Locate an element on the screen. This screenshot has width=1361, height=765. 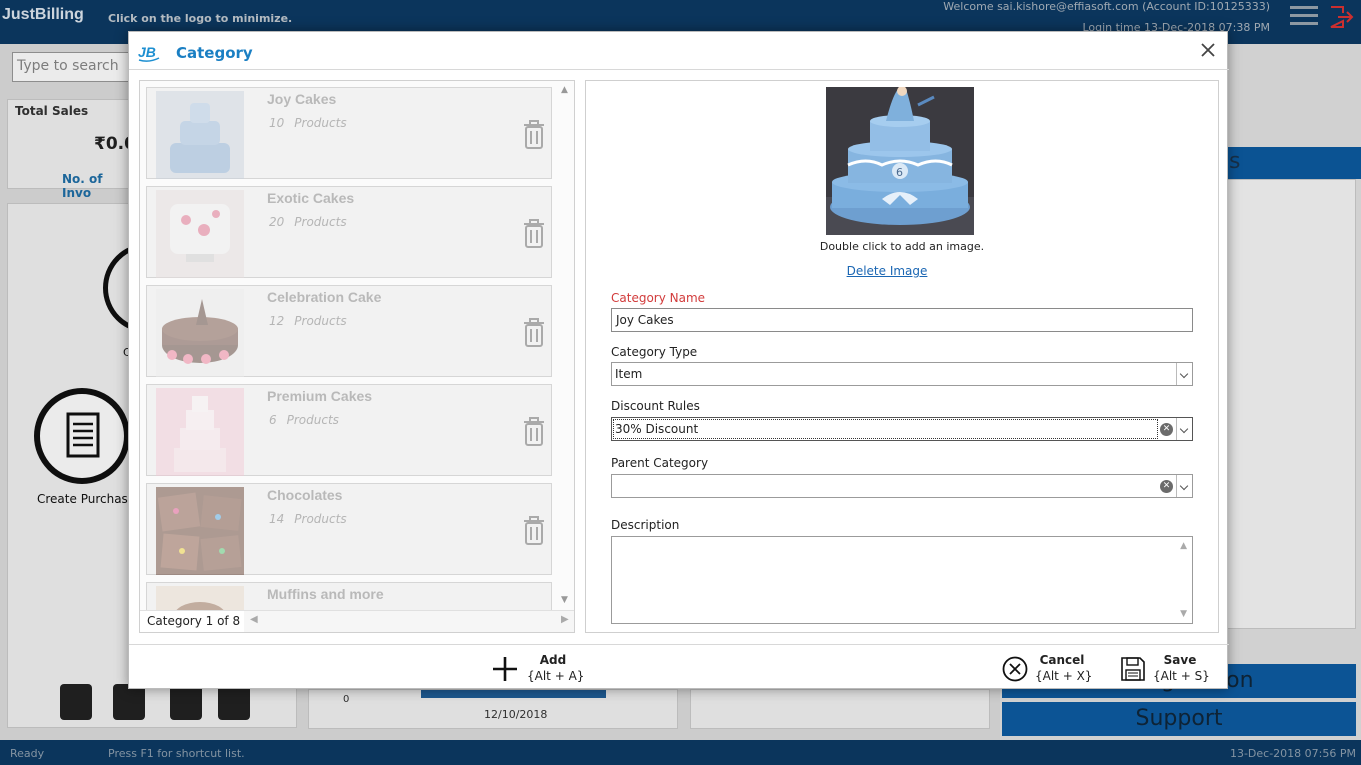
scroll-right-icon: ▶ is located at coordinates (565, 619).